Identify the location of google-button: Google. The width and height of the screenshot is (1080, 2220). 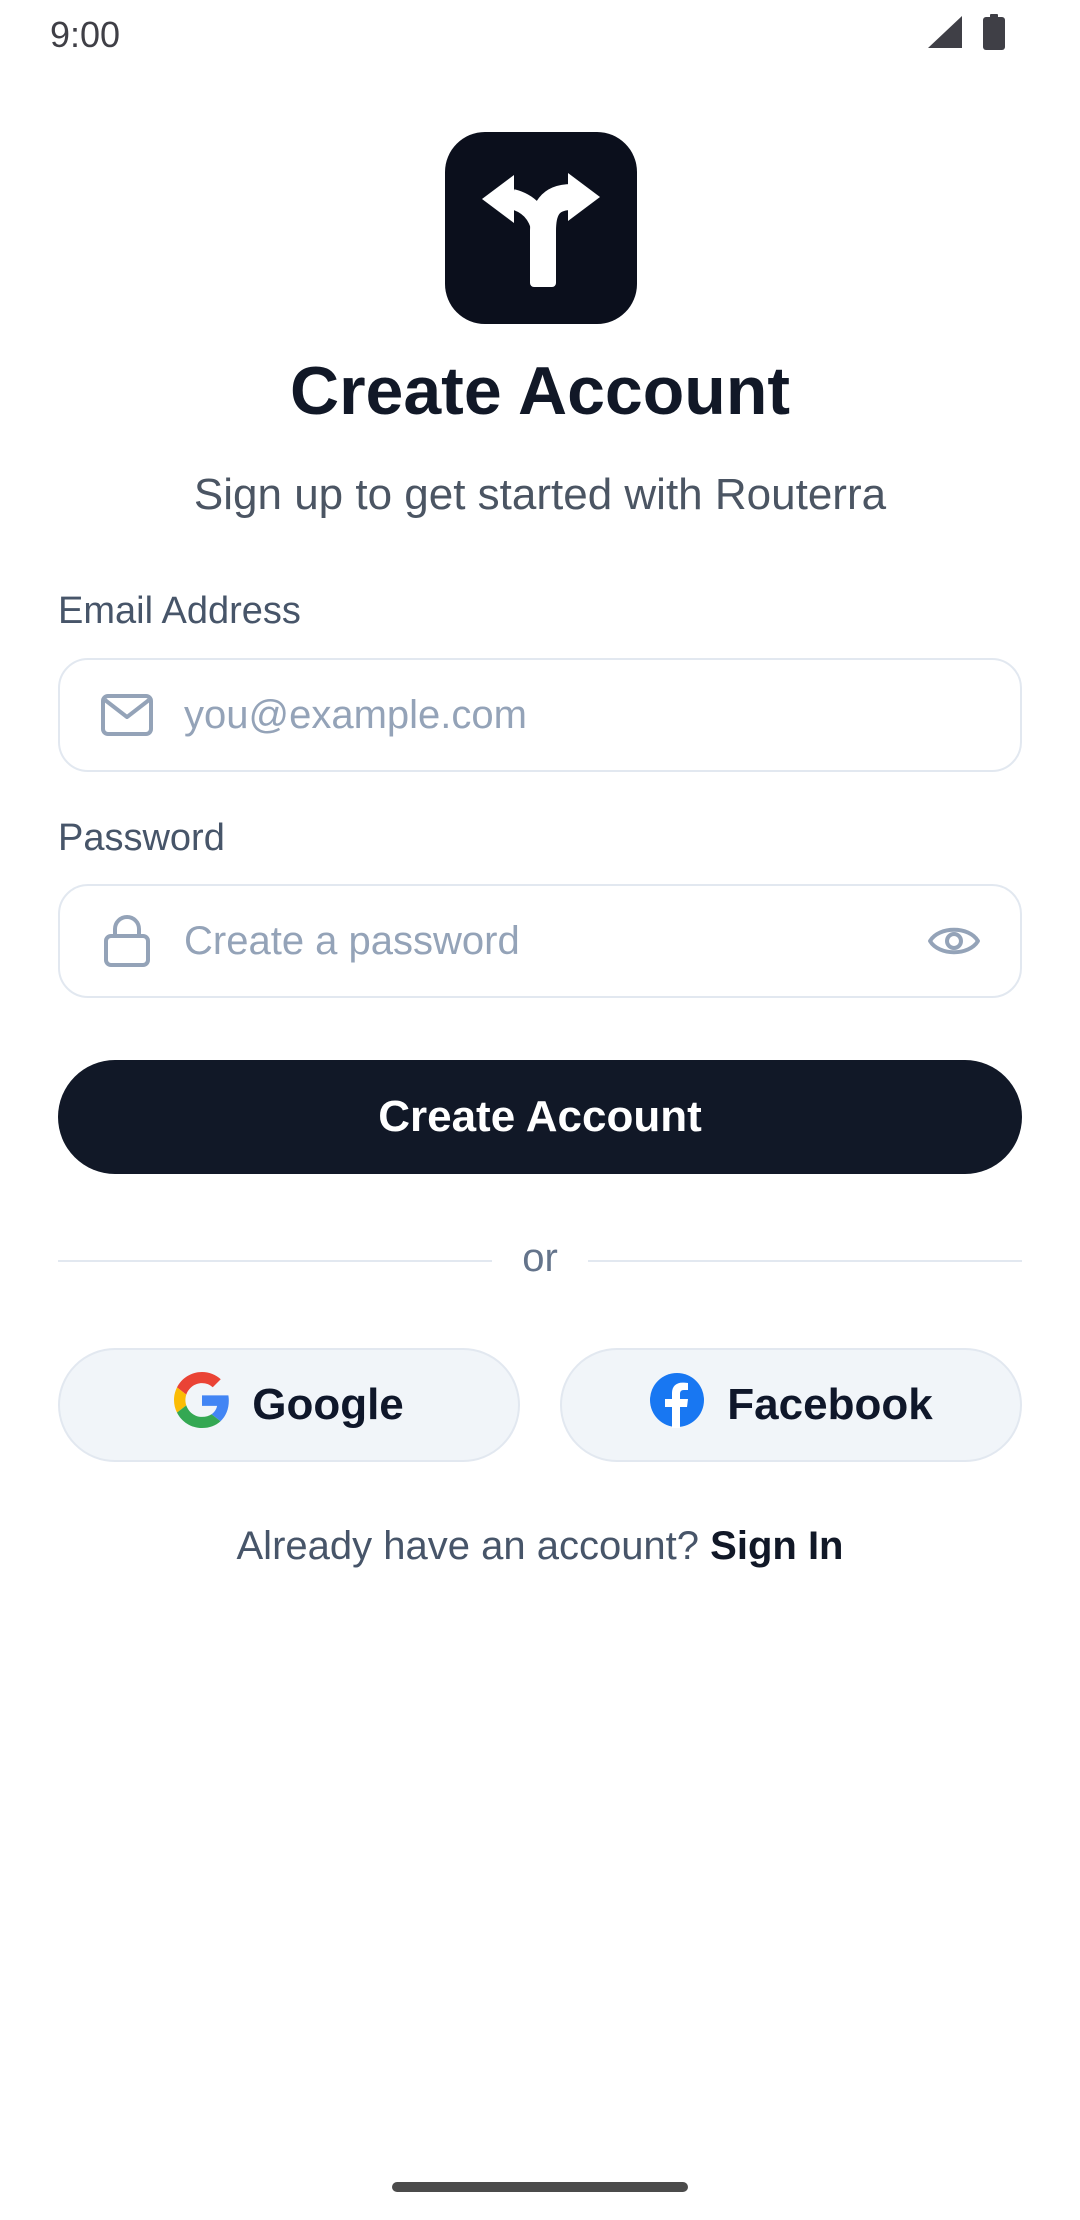
(289, 1405).